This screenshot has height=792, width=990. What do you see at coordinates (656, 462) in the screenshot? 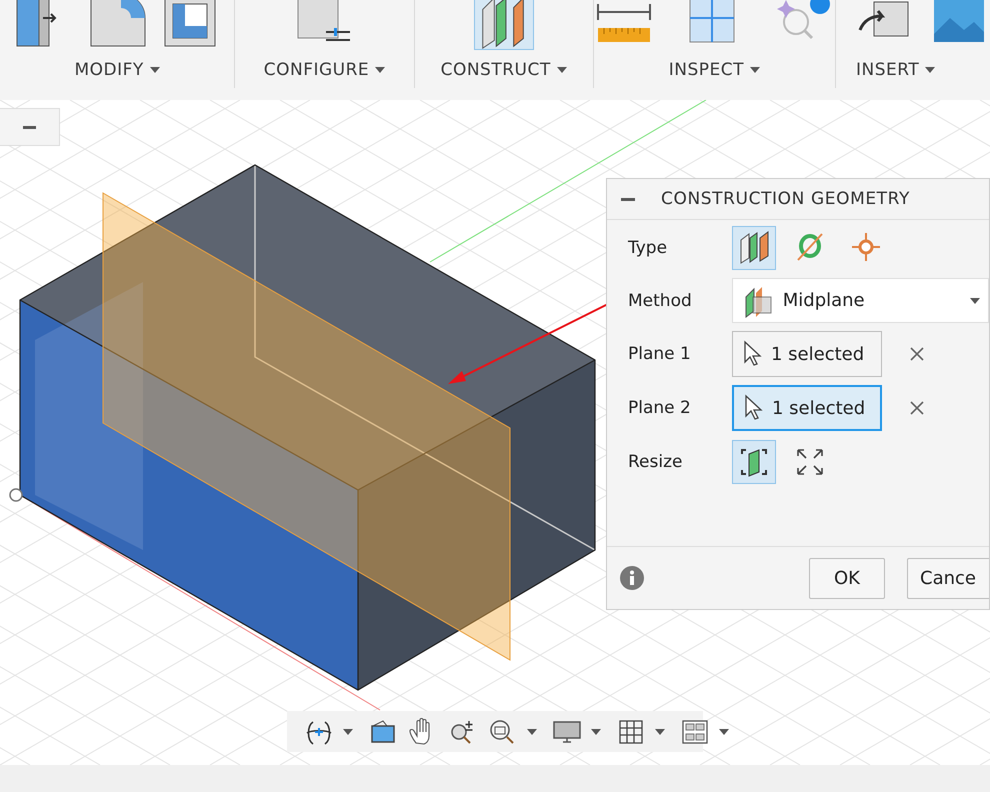
I see `field-label: Resize` at bounding box center [656, 462].